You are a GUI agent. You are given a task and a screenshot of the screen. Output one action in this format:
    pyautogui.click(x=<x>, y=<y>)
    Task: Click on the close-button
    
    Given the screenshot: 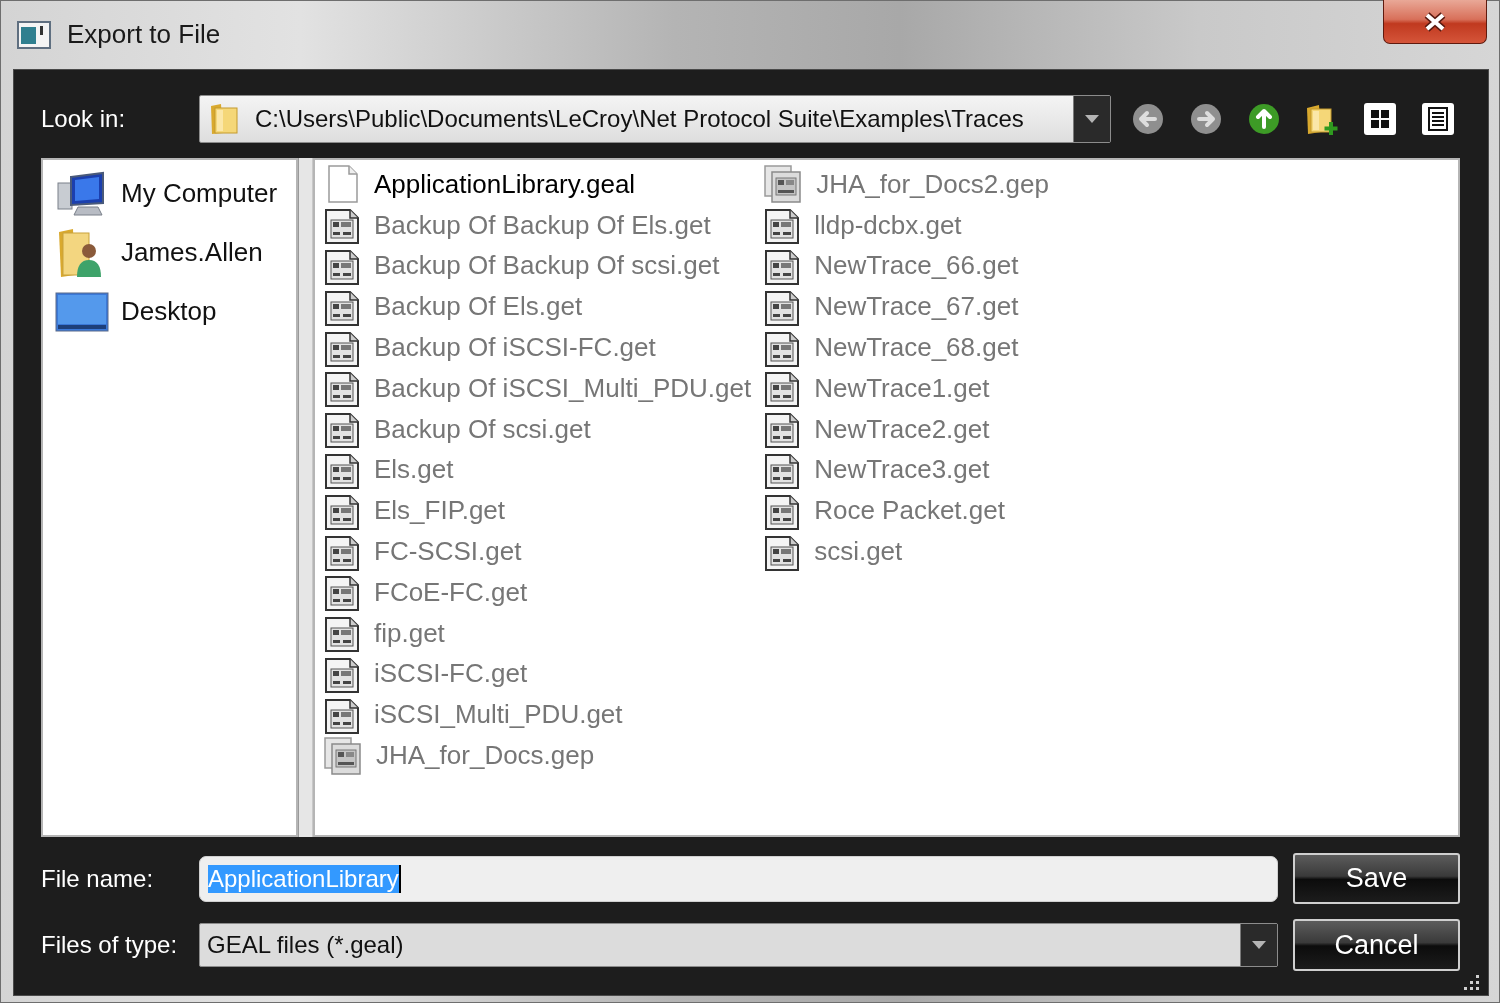 What is the action you would take?
    pyautogui.click(x=1435, y=22)
    